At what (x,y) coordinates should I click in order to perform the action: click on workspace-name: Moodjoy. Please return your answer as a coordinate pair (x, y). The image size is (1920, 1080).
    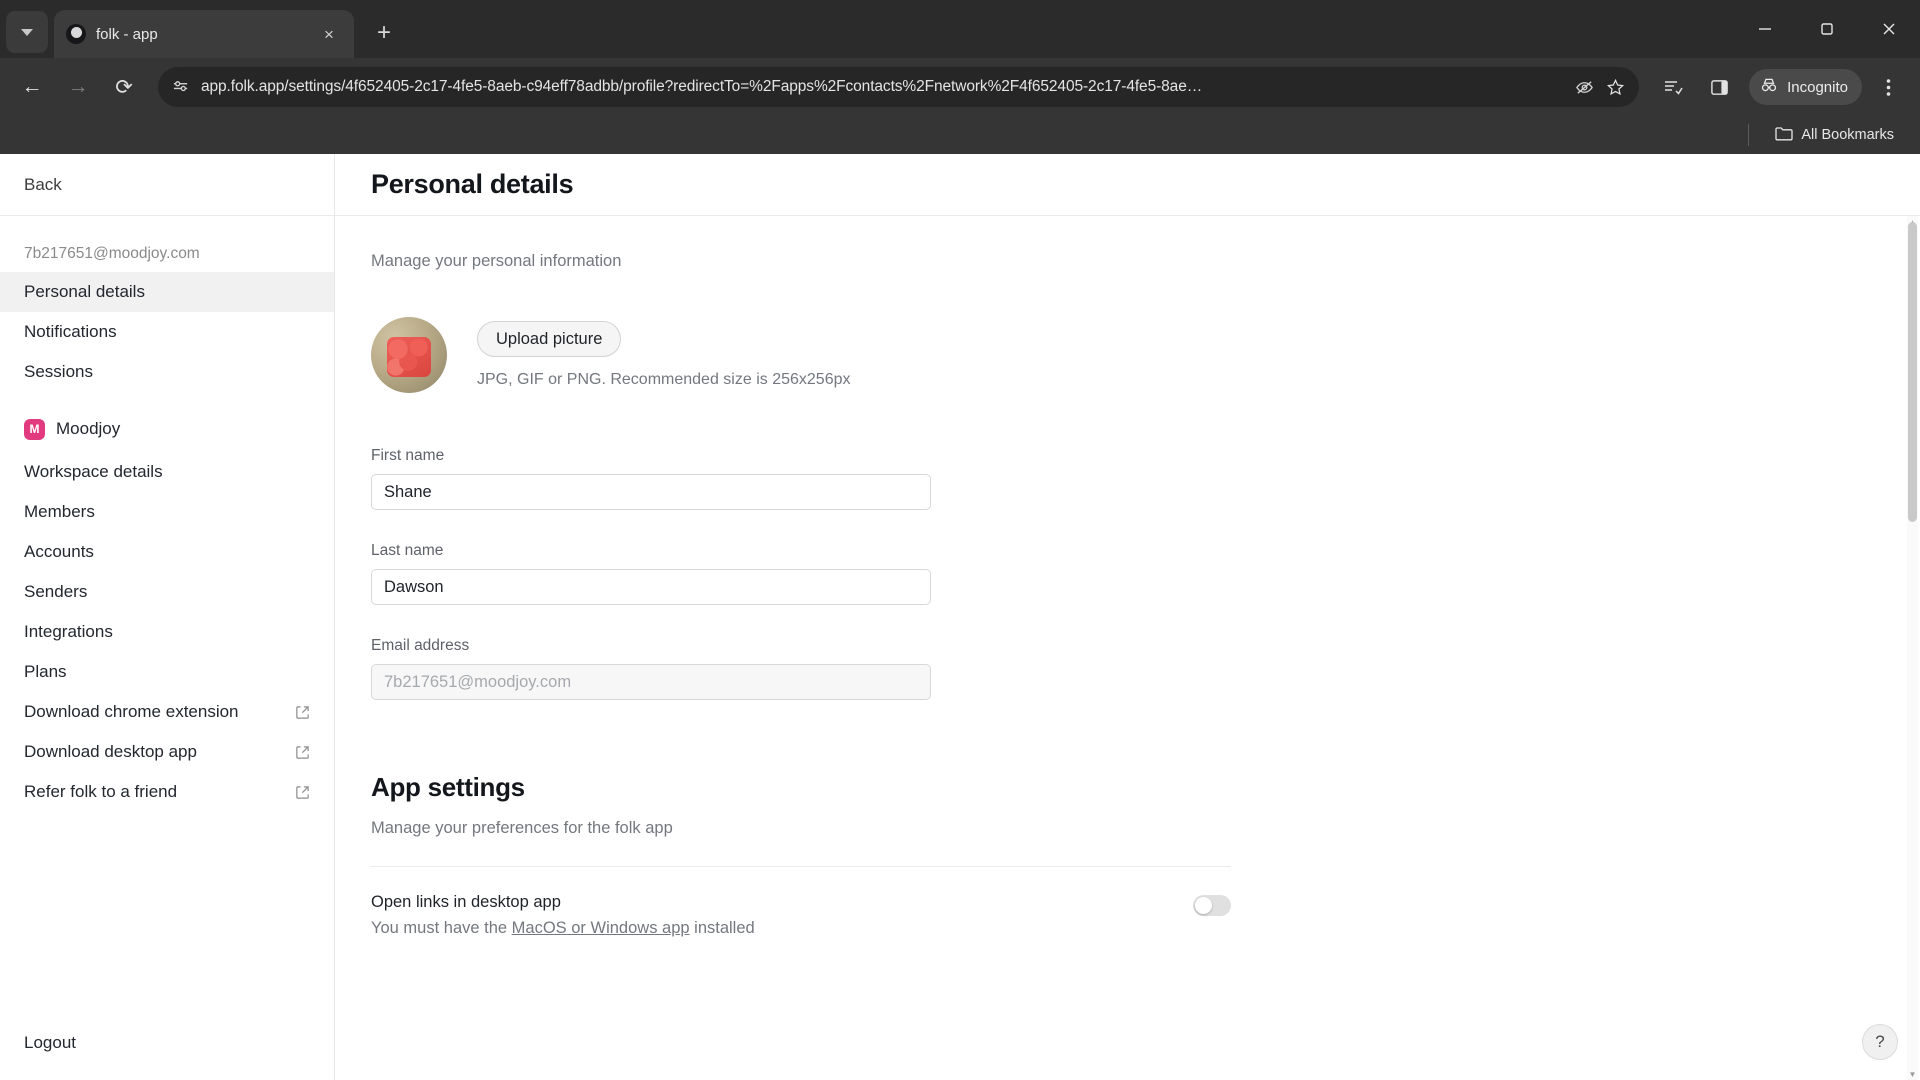
    Looking at the image, I should click on (88, 428).